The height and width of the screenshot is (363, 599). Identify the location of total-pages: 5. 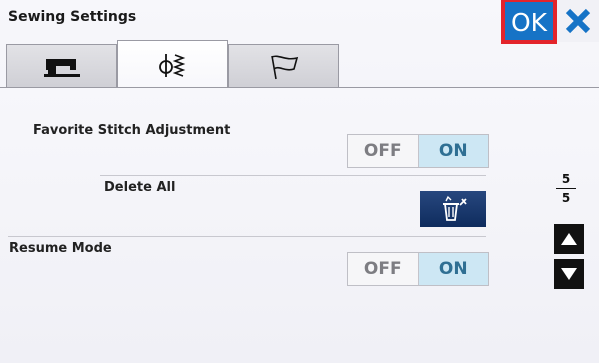
(566, 198).